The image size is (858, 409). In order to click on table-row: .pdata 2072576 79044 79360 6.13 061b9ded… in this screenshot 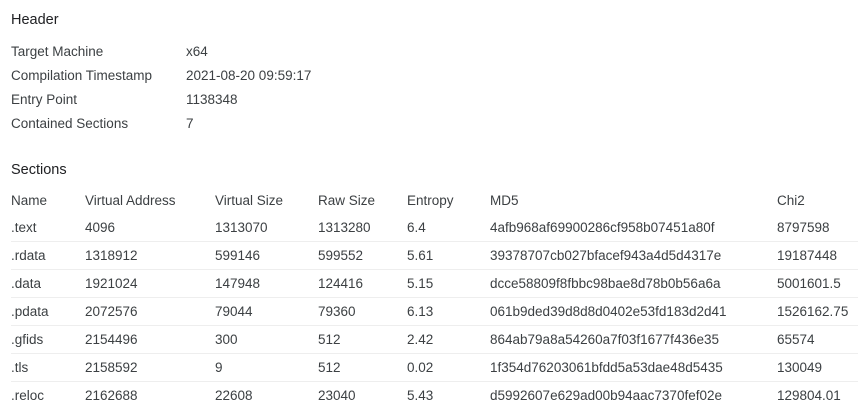, I will do `click(434, 311)`.